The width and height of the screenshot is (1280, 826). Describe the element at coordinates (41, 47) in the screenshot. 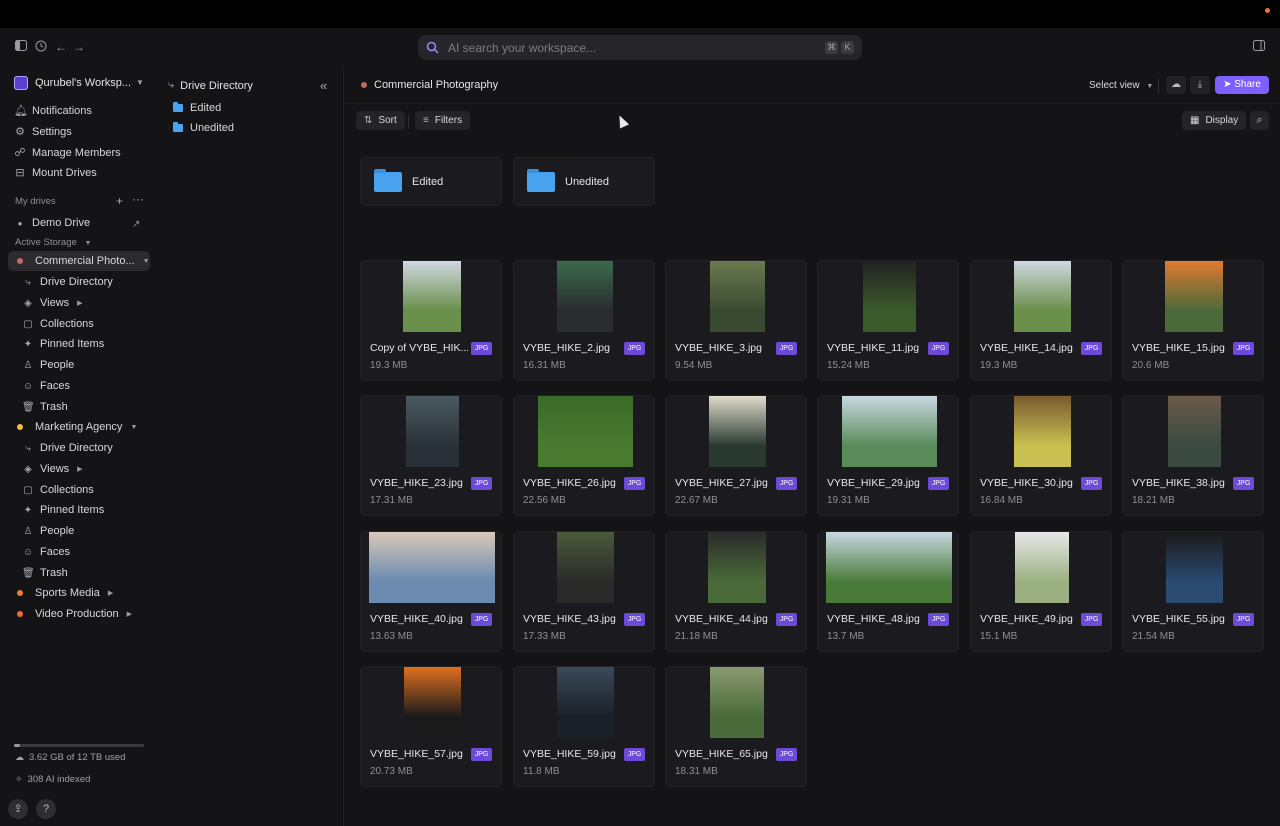

I see `history-icon` at that location.